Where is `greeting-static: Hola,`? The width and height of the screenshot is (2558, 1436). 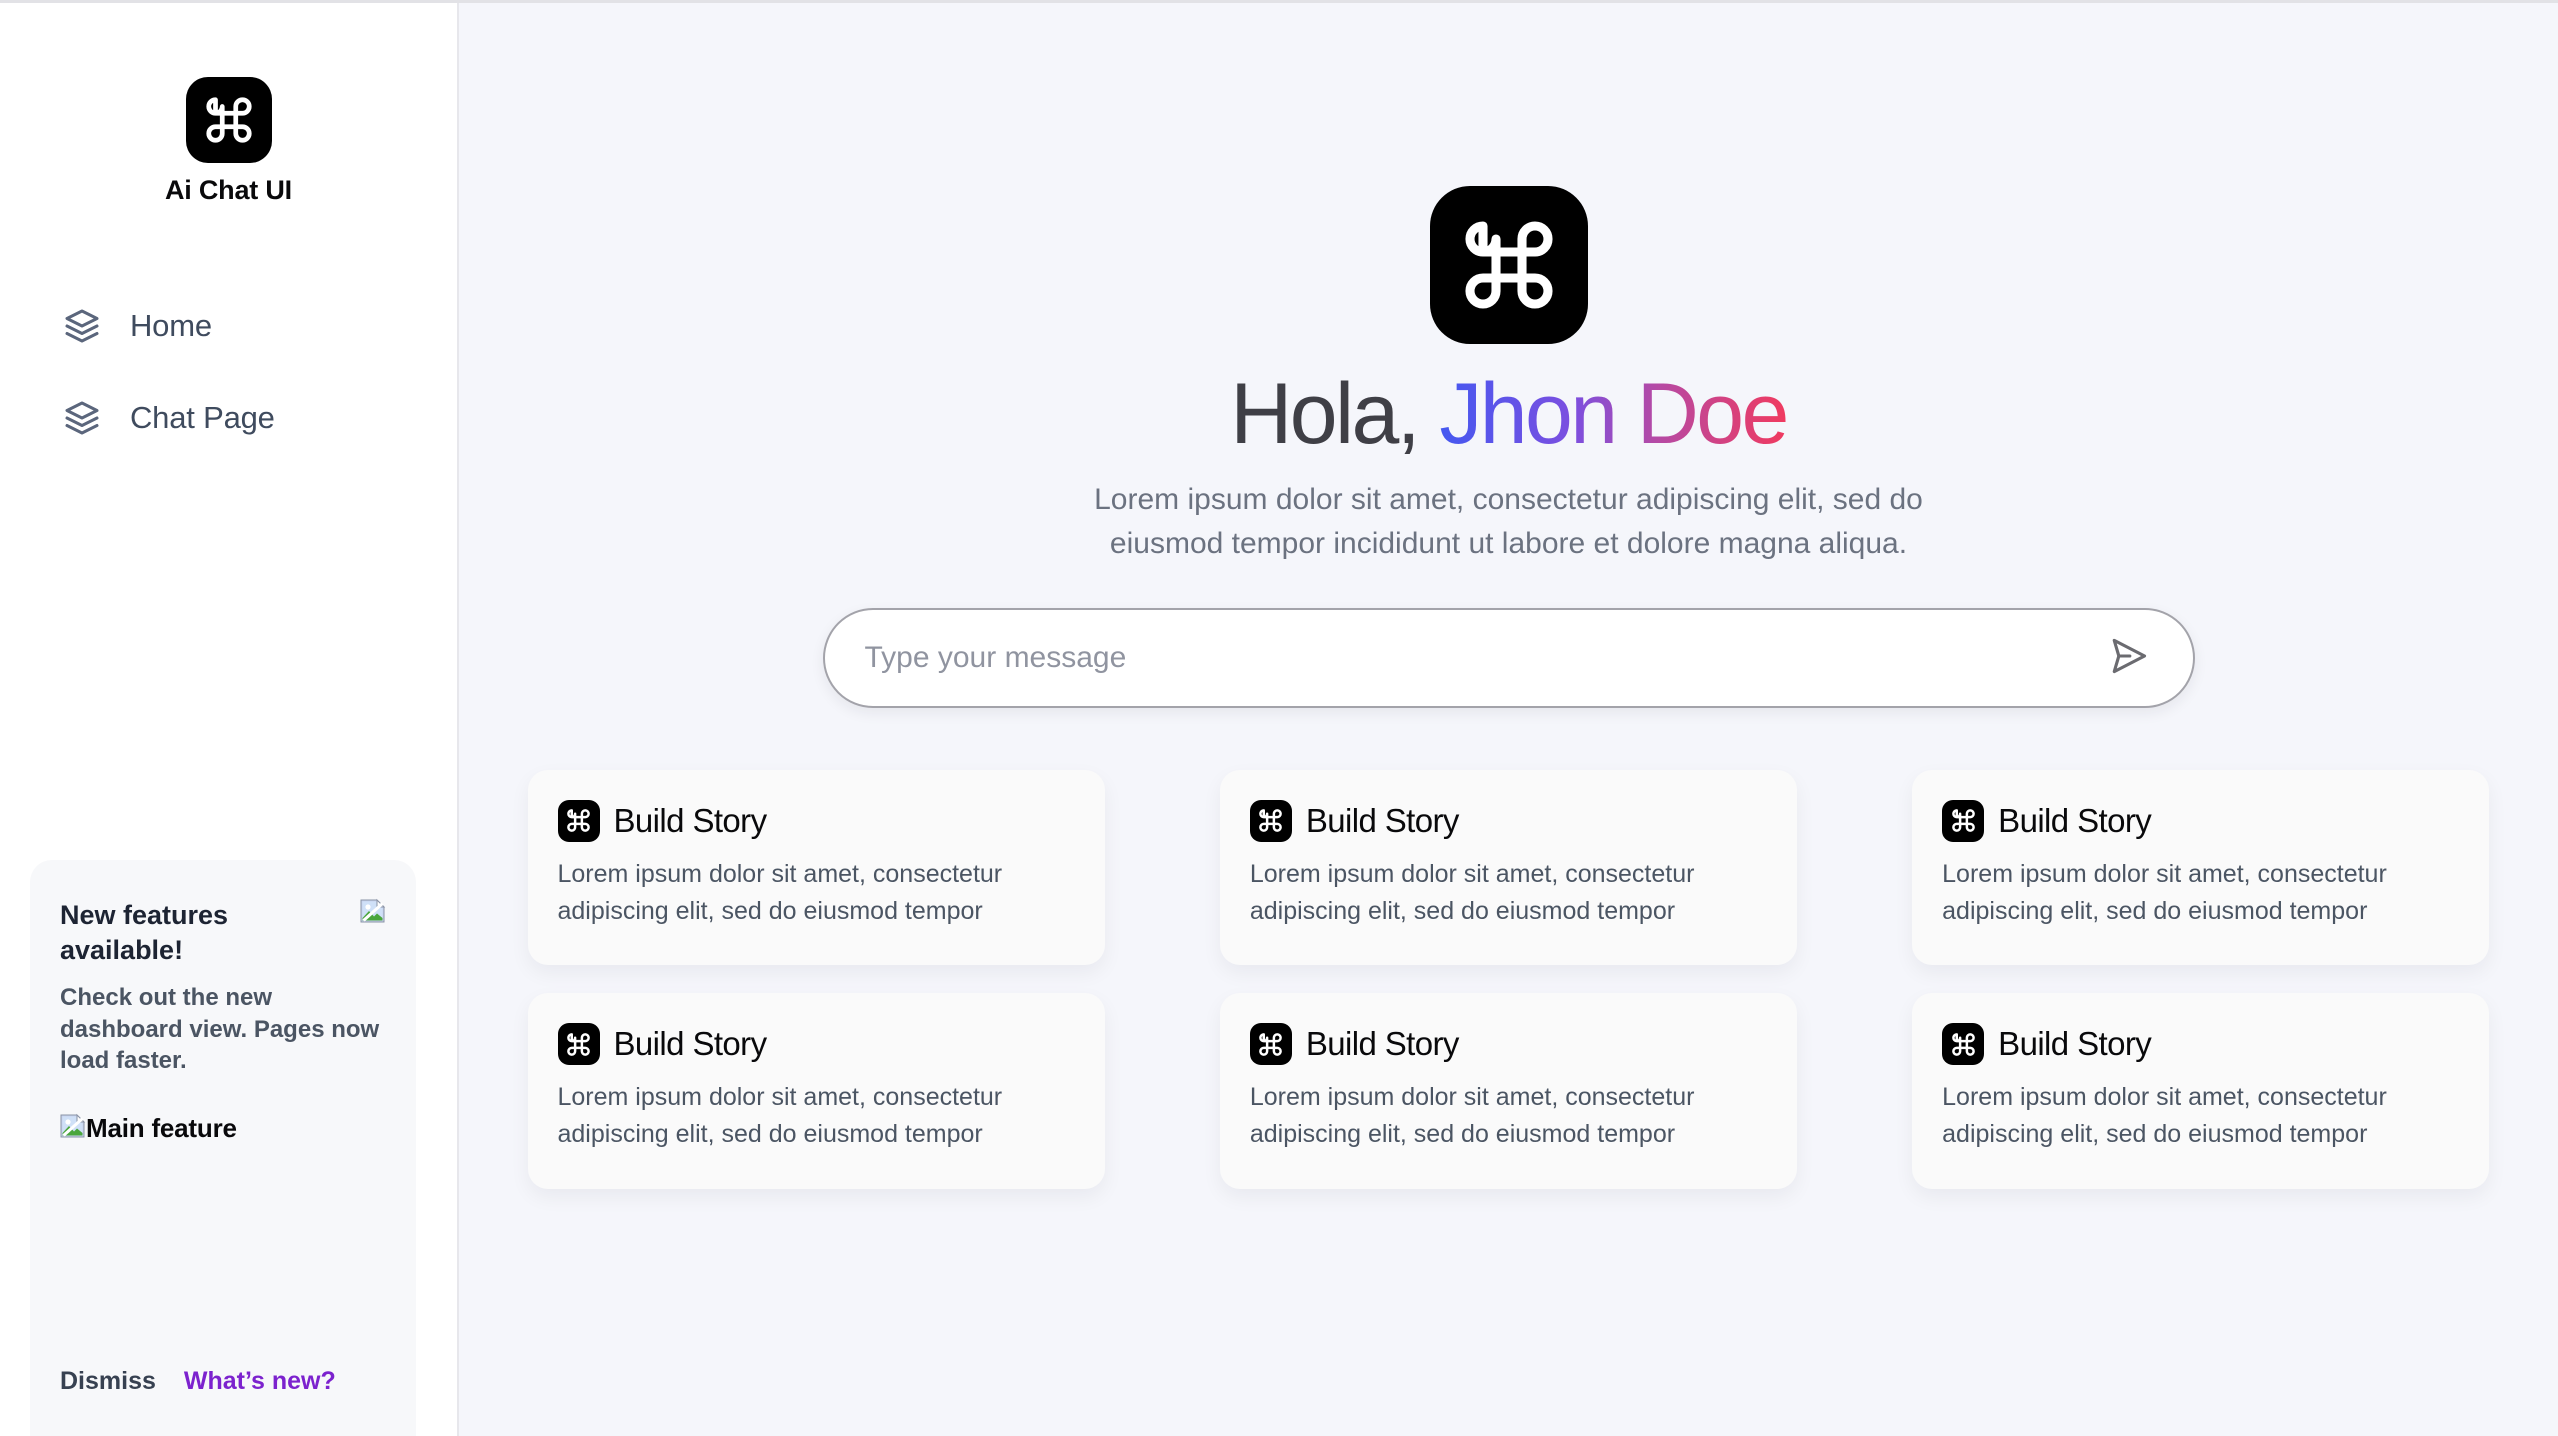 greeting-static: Hola, is located at coordinates (1335, 414).